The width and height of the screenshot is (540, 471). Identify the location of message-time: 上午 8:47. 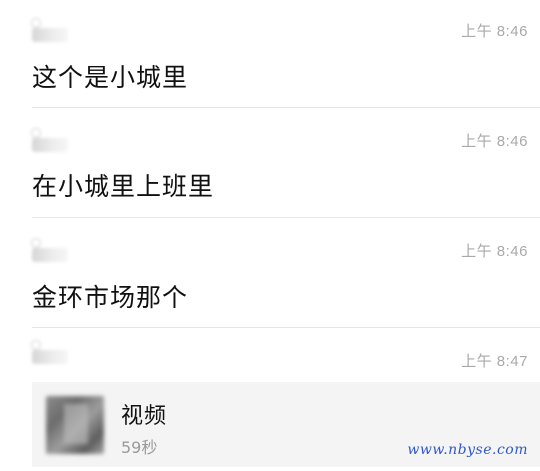
(494, 361).